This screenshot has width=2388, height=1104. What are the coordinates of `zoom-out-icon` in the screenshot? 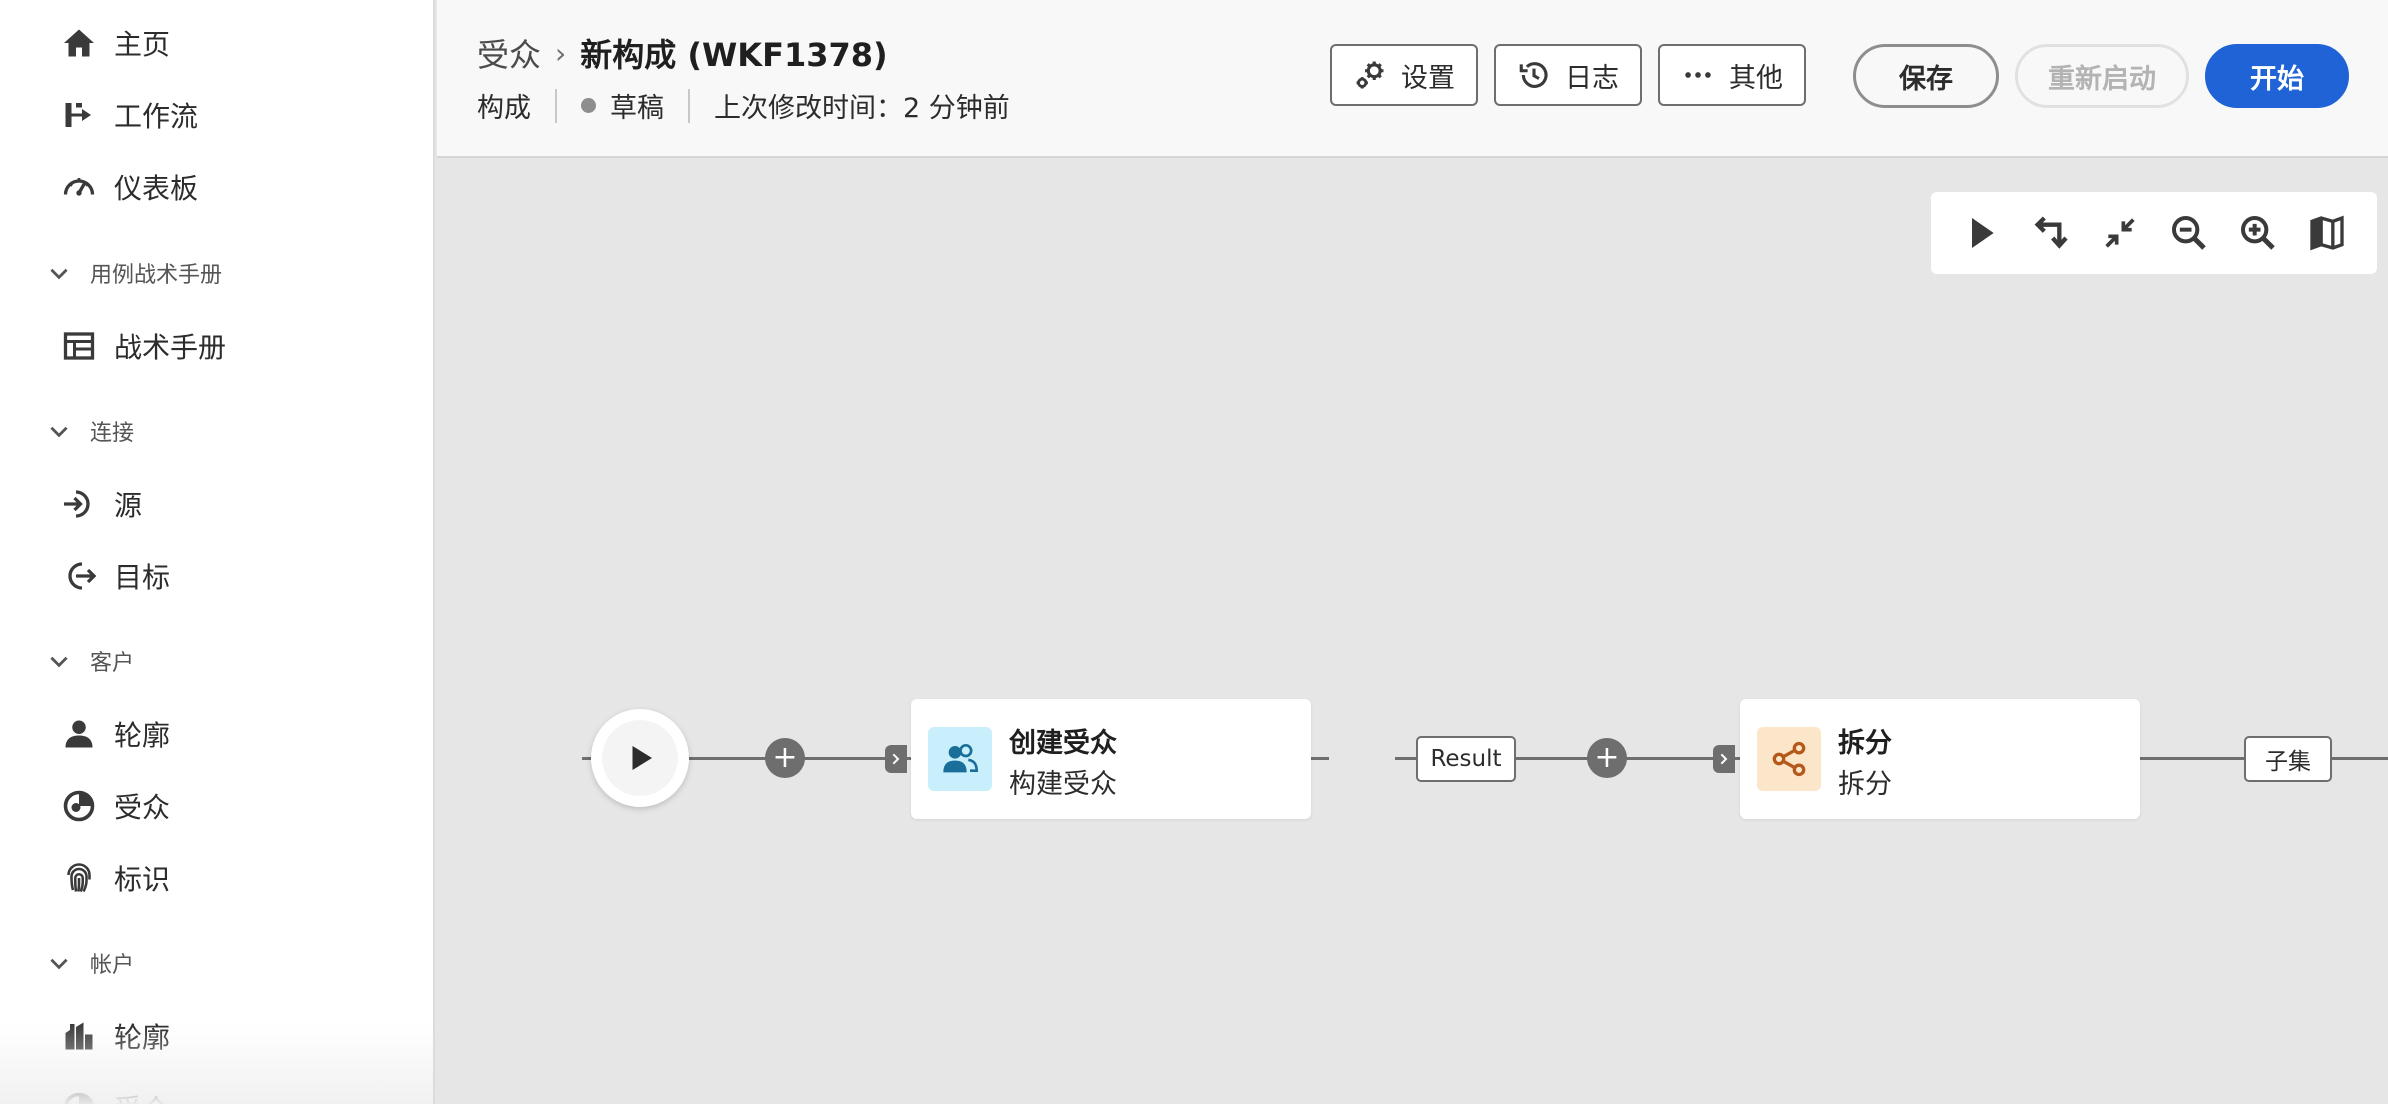 It's located at (2188, 233).